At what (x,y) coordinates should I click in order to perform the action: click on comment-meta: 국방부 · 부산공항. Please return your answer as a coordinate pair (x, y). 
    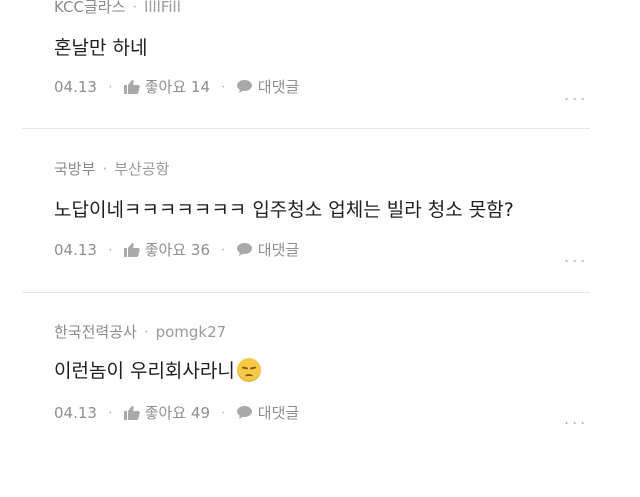
    Looking at the image, I should click on (111, 168).